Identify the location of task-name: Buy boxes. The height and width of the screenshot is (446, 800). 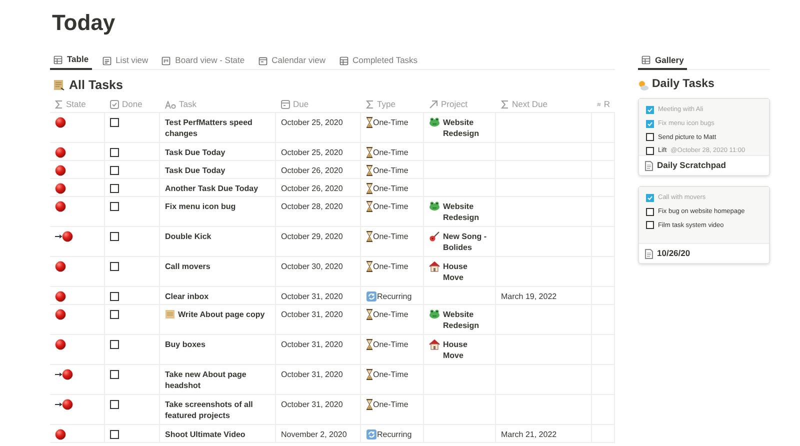
(185, 344).